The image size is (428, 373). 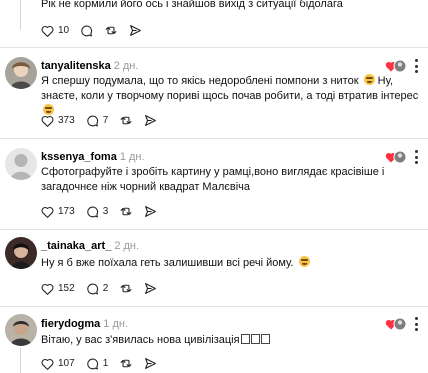 What do you see at coordinates (84, 324) in the screenshot?
I see `comment-username: fierydogma 1 дн.` at bounding box center [84, 324].